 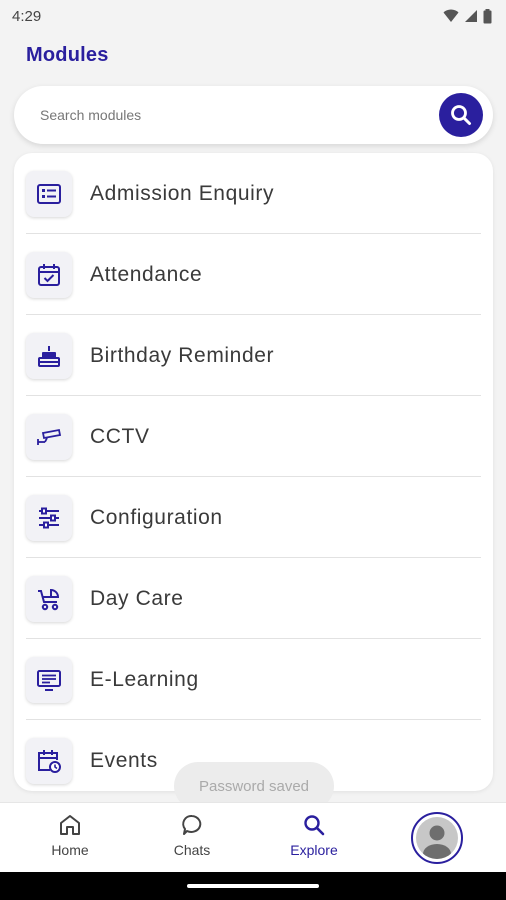 I want to click on status-icons, so click(x=467, y=16).